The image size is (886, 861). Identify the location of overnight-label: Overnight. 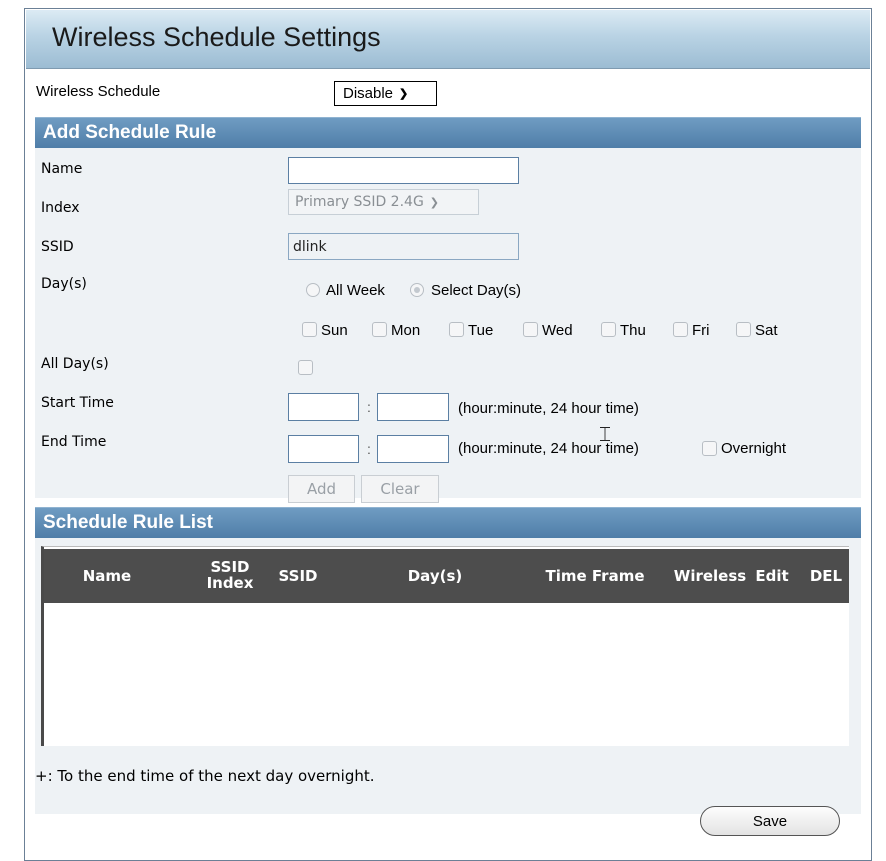
(754, 448).